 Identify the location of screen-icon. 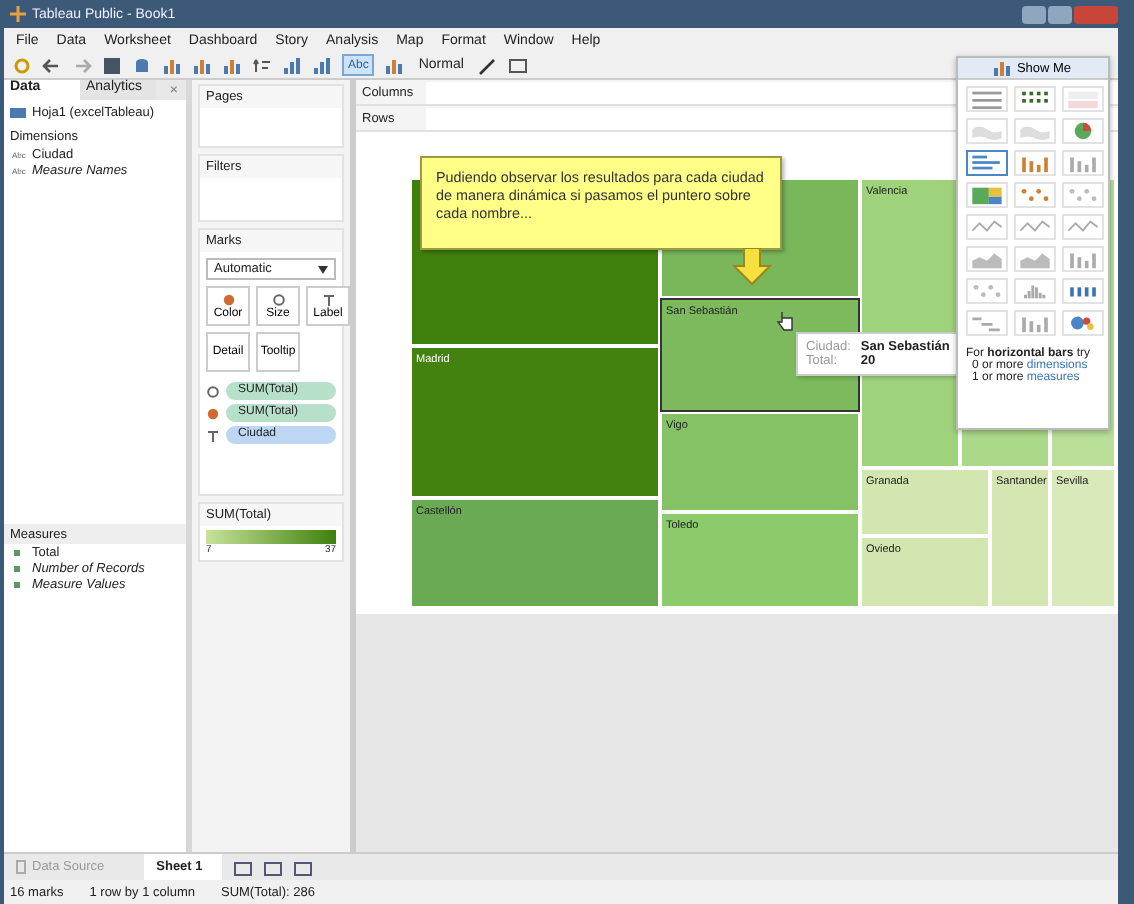
(517, 65).